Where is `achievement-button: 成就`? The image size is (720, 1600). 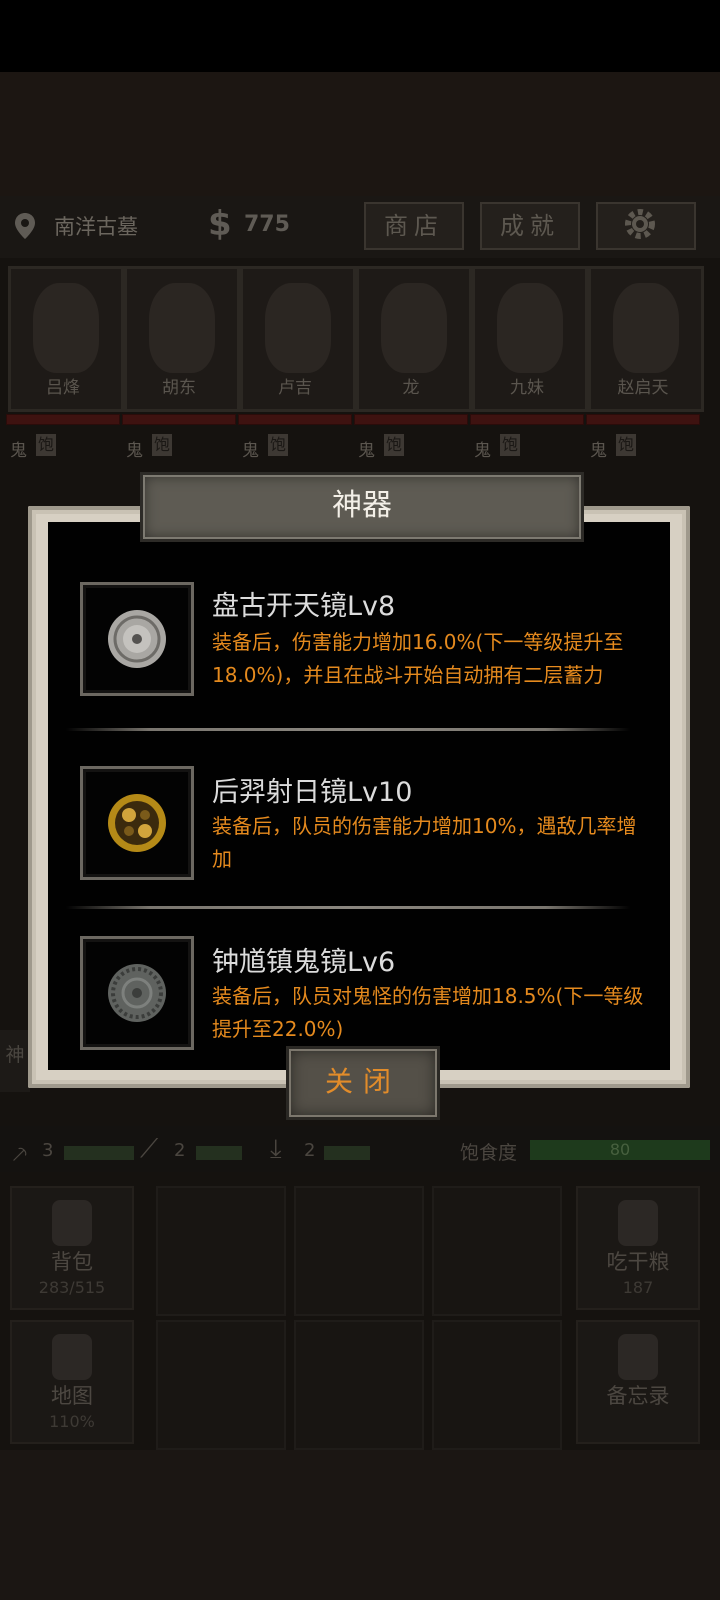 achievement-button: 成就 is located at coordinates (530, 226).